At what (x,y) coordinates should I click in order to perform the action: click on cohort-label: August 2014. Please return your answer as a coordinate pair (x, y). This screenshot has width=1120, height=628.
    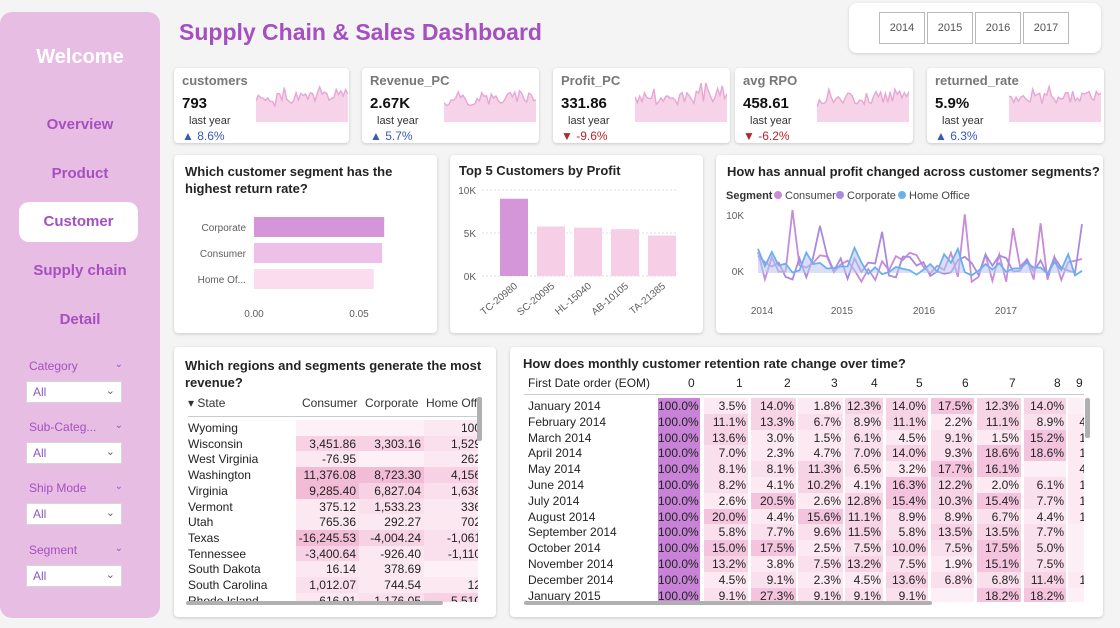
    Looking at the image, I should click on (562, 516).